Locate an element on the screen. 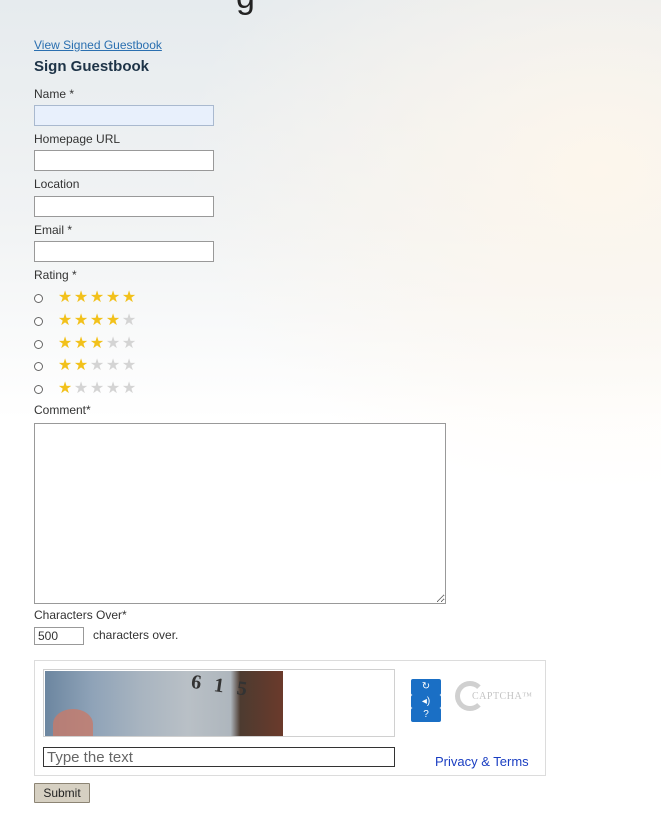 Image resolution: width=661 pixels, height=832 pixels. captcha-image-frame: 6 1 5 is located at coordinates (219, 703).